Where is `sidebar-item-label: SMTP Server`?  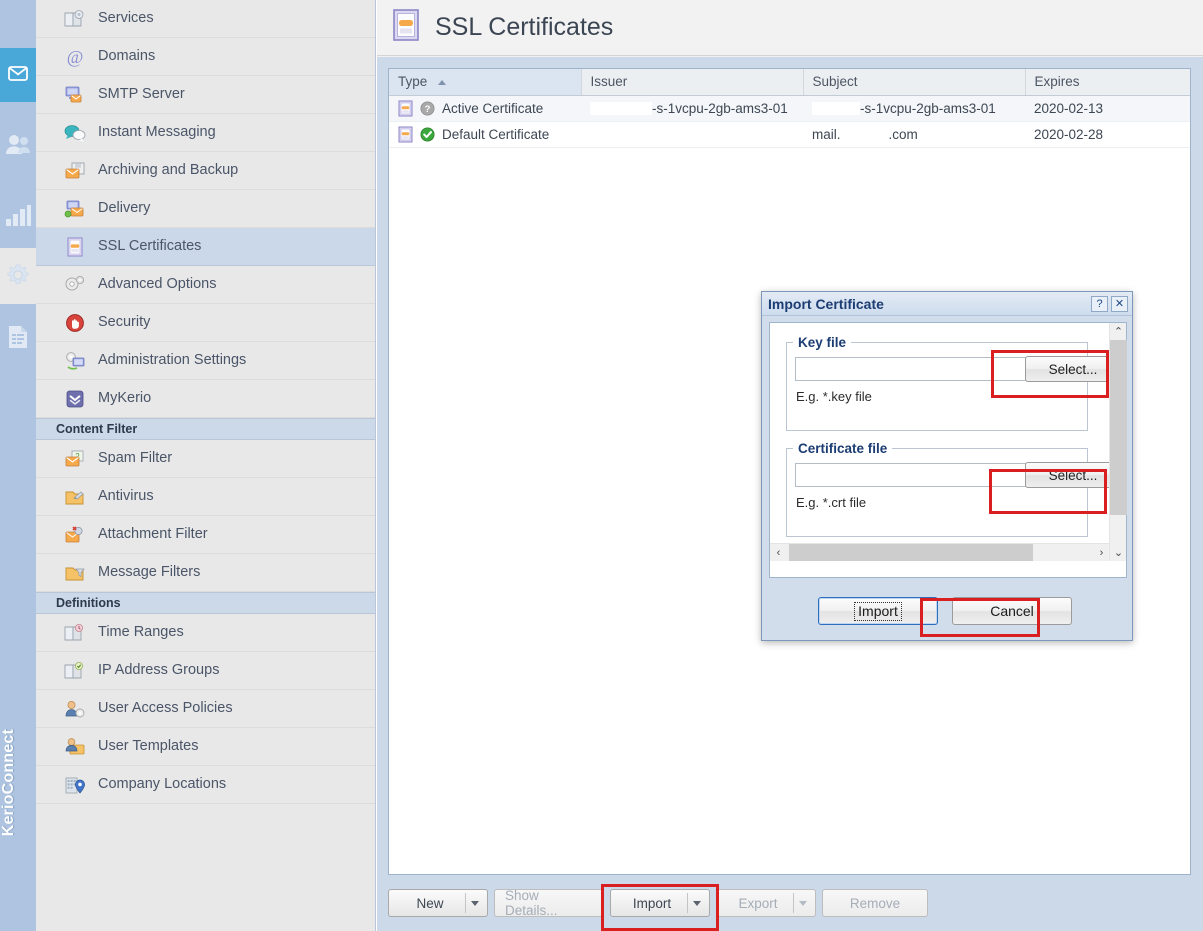
sidebar-item-label: SMTP Server is located at coordinates (141, 94).